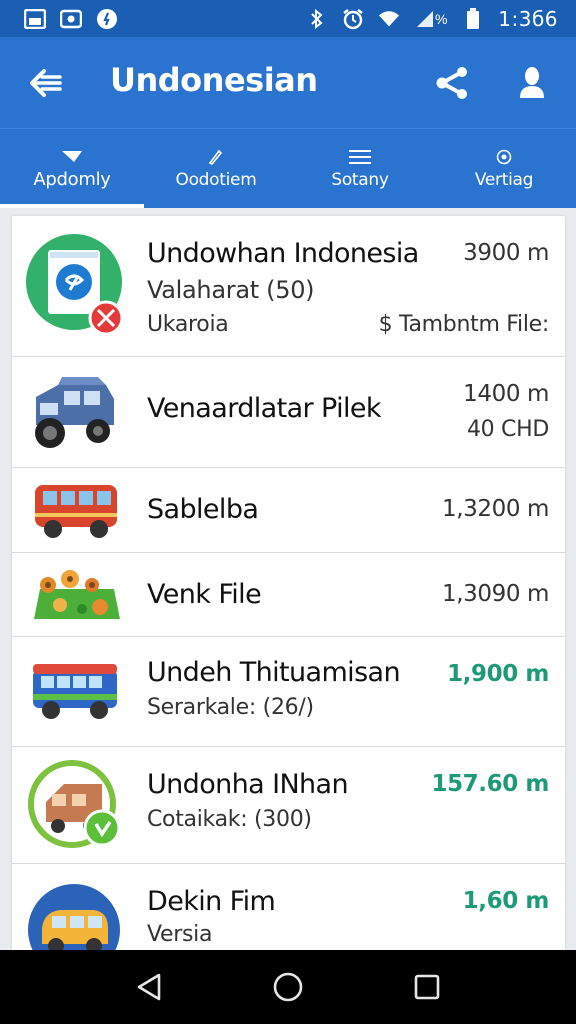 This screenshot has height=1024, width=576. What do you see at coordinates (204, 594) in the screenshot?
I see `item-title: Venk File` at bounding box center [204, 594].